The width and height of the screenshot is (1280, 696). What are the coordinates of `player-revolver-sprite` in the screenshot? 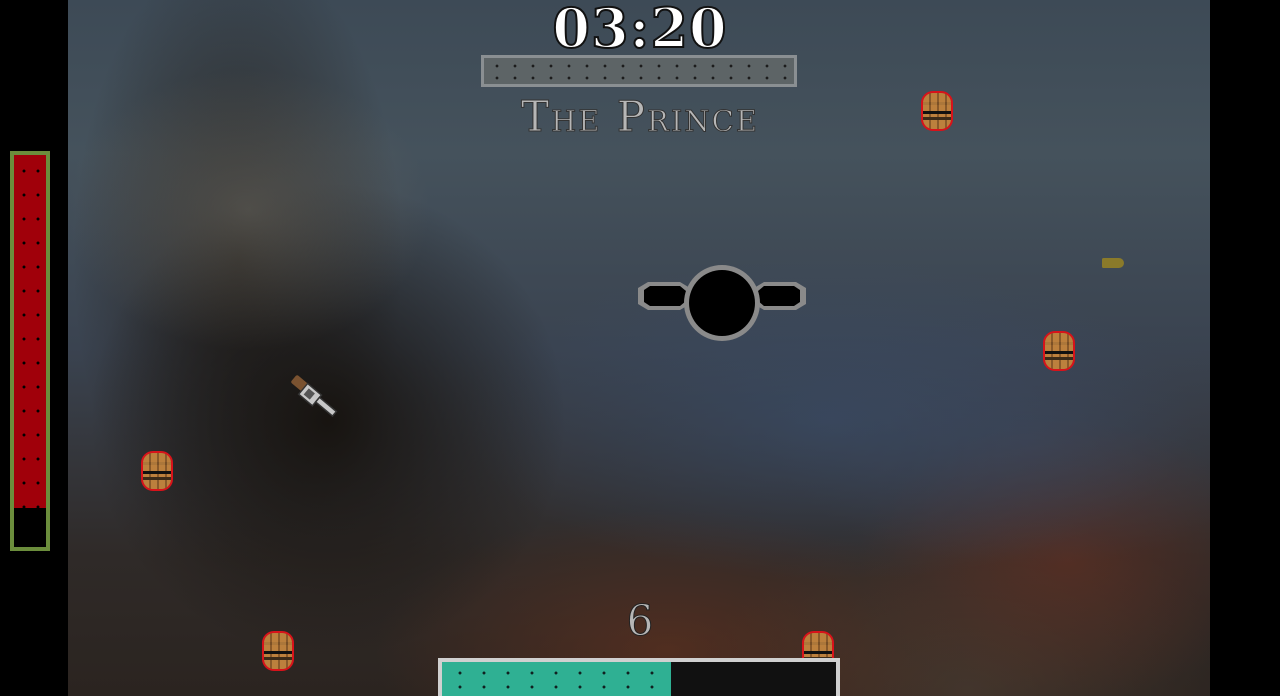 It's located at (314, 396).